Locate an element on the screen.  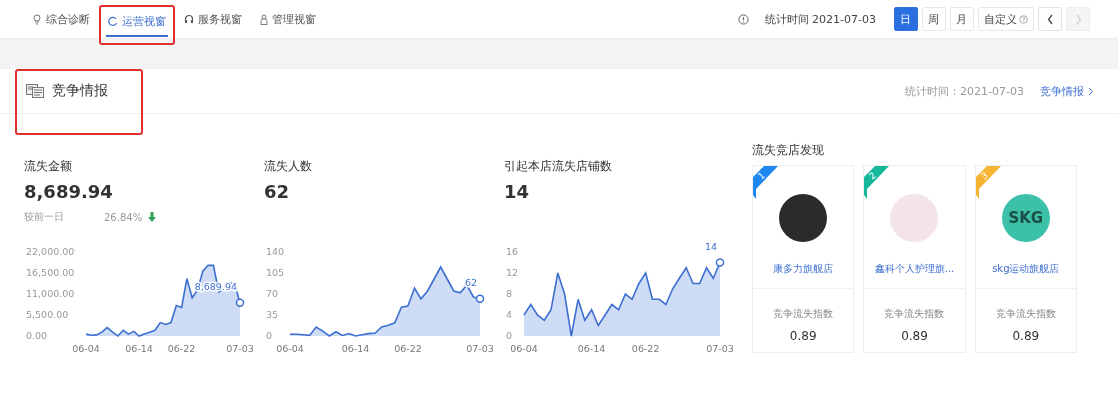
nav-tab: 综合诊断 is located at coordinates (61, 19).